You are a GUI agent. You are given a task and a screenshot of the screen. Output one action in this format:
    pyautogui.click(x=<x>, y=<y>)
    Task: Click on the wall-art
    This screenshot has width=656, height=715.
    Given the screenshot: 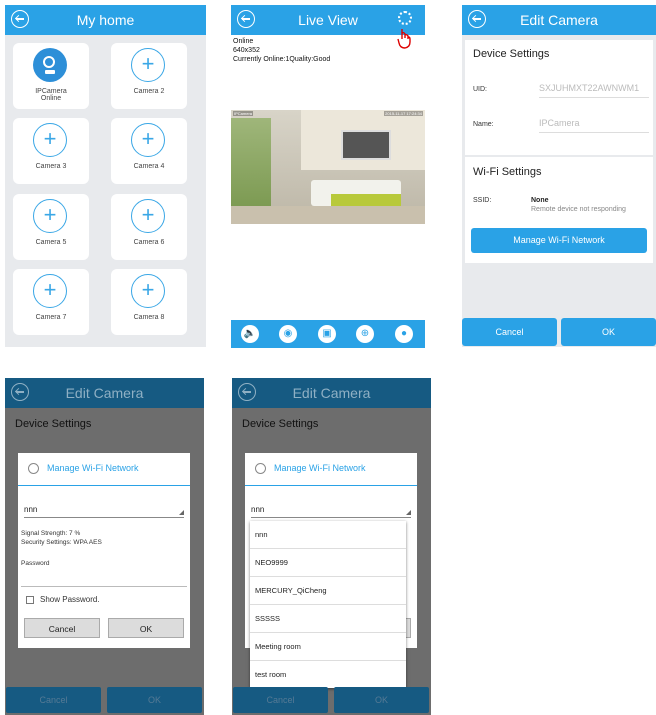 What is the action you would take?
    pyautogui.click(x=366, y=145)
    